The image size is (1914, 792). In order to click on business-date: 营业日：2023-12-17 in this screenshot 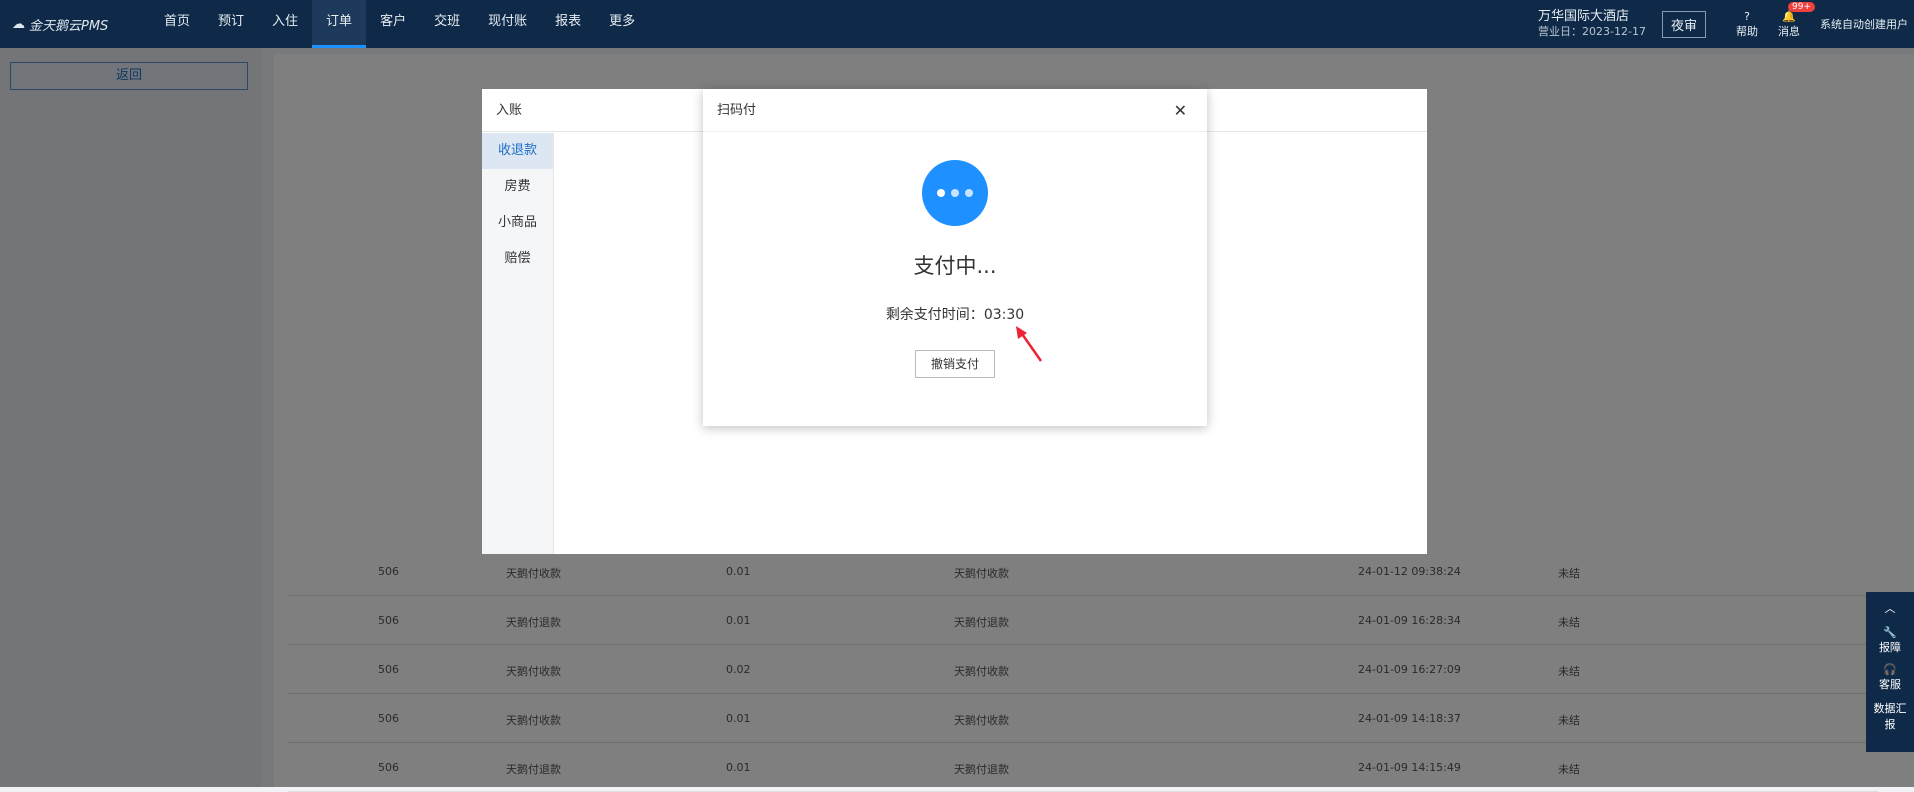, I will do `click(1592, 31)`.